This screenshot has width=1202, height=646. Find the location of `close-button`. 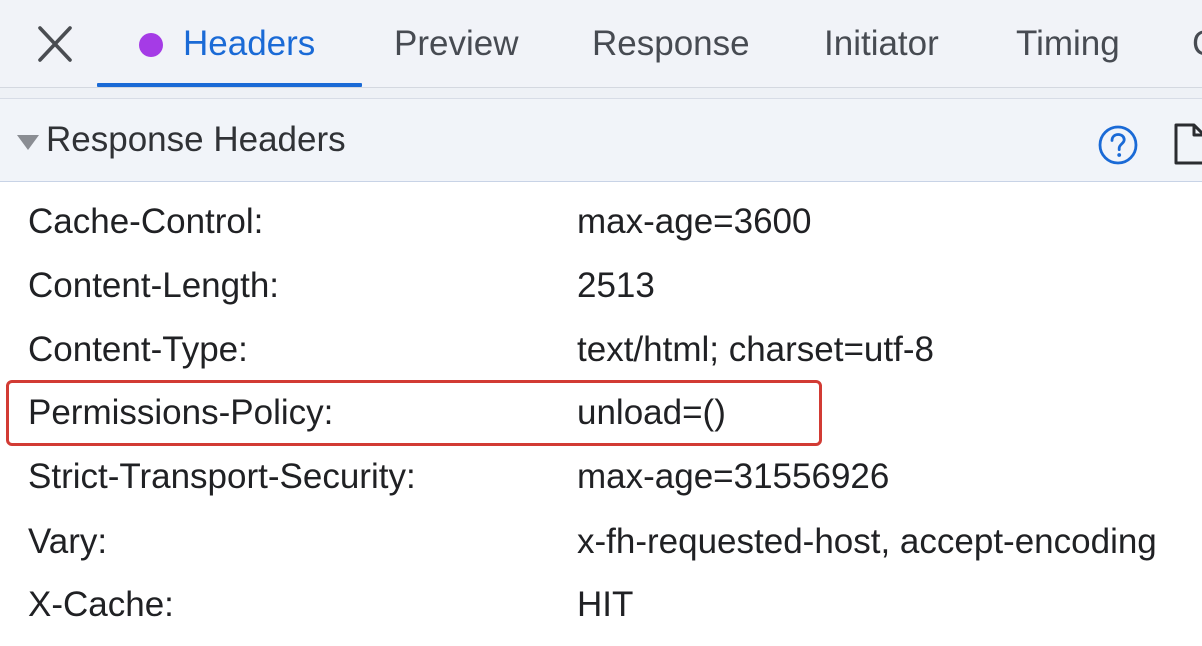

close-button is located at coordinates (55, 44).